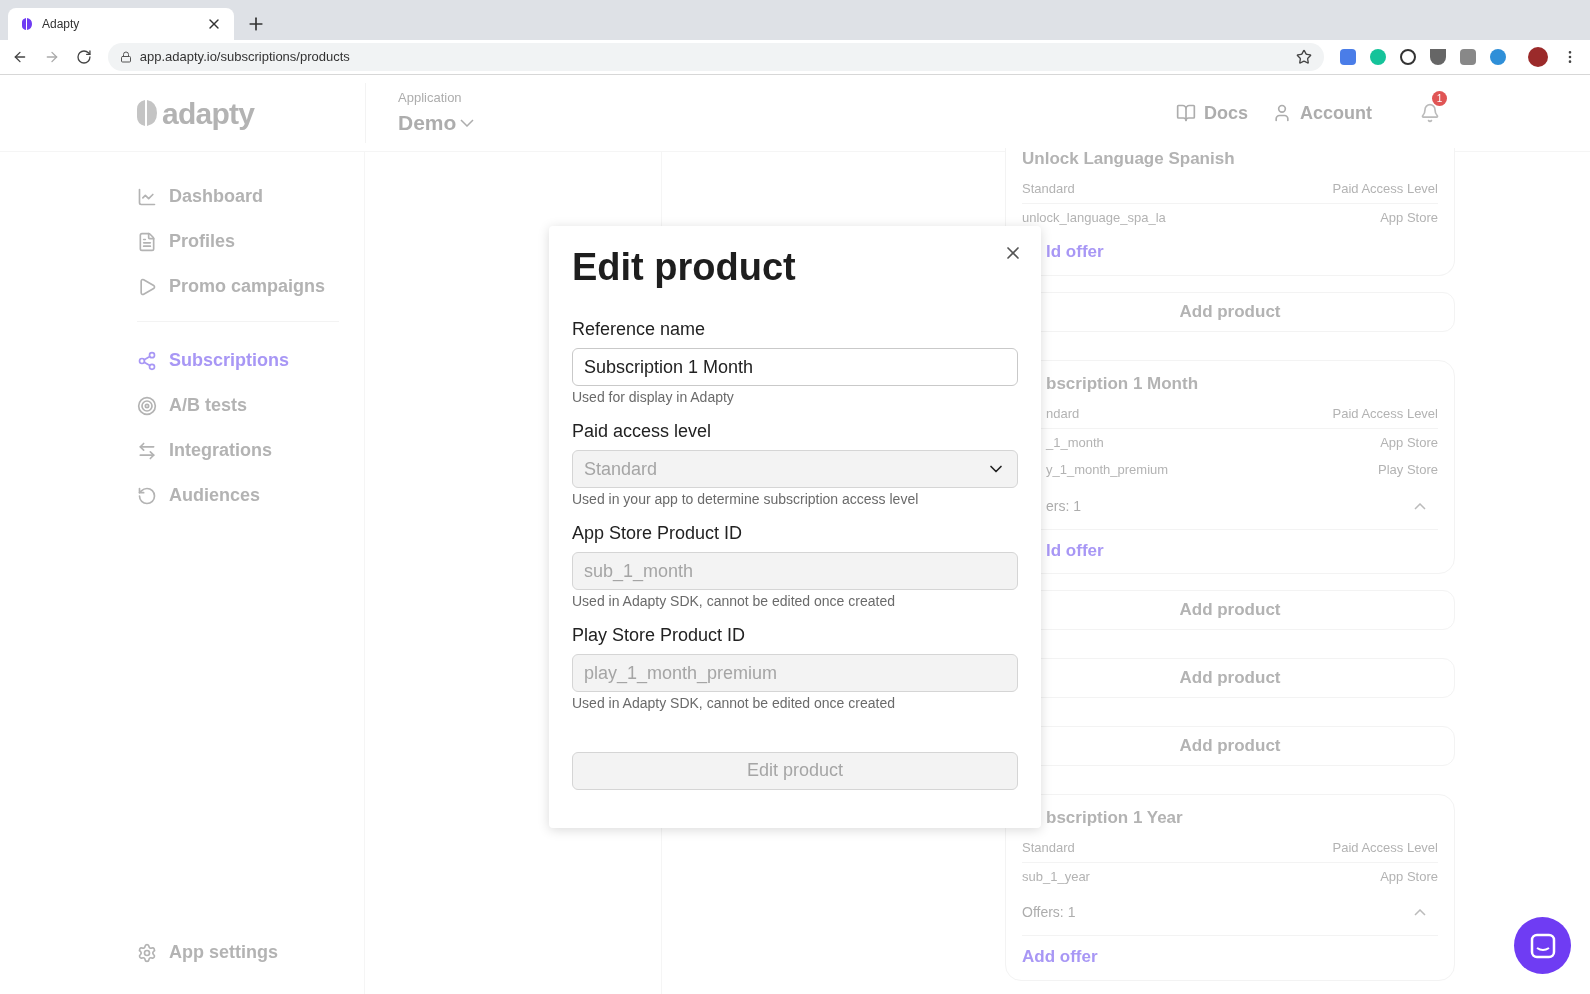 The height and width of the screenshot is (994, 1590). Describe the element at coordinates (1063, 414) in the screenshot. I see `product-detail: ndard` at that location.